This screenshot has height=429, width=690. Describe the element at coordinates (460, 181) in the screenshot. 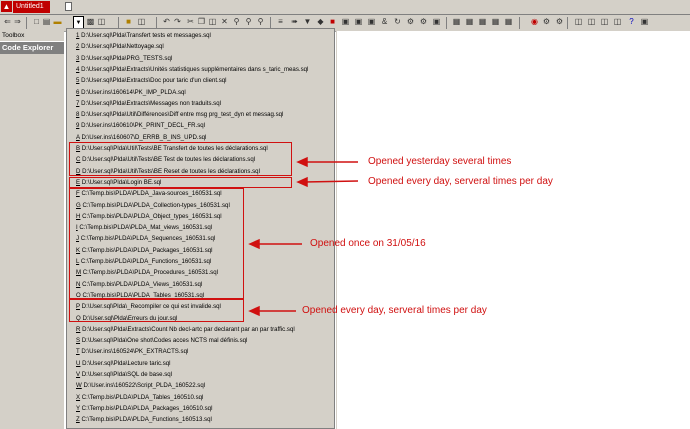

I see `annotation-every-day-1: Opened every day, serveral times per day` at that location.